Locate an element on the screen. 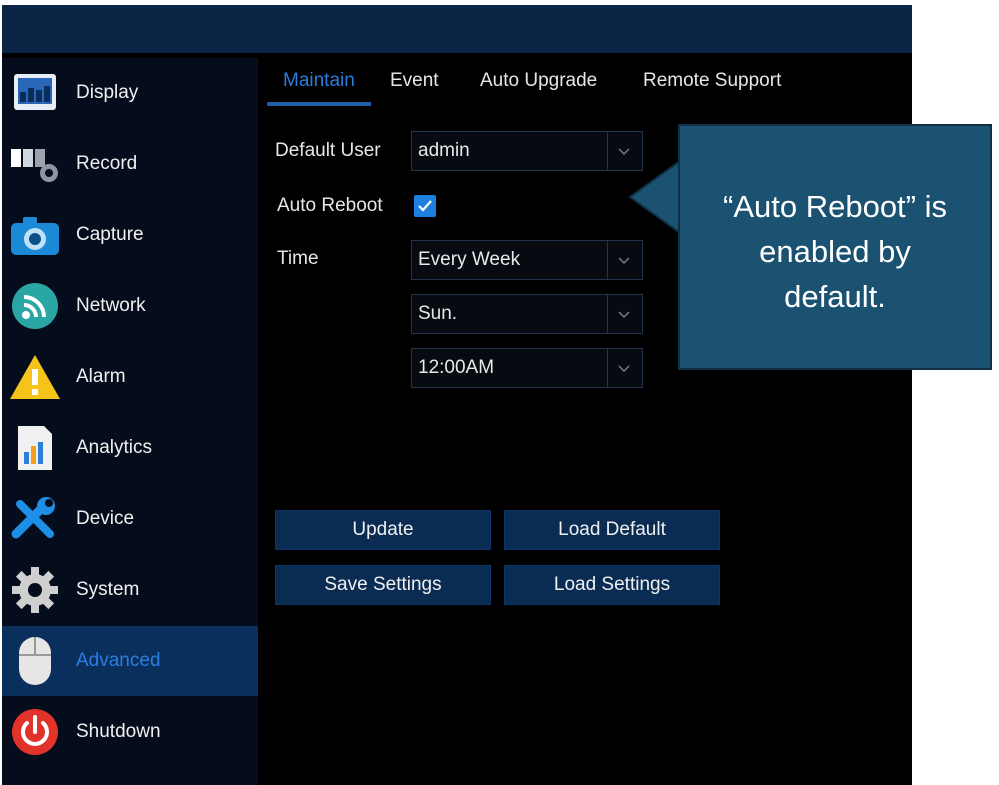 The width and height of the screenshot is (999, 785). time-day-select: Sun. is located at coordinates (527, 314).